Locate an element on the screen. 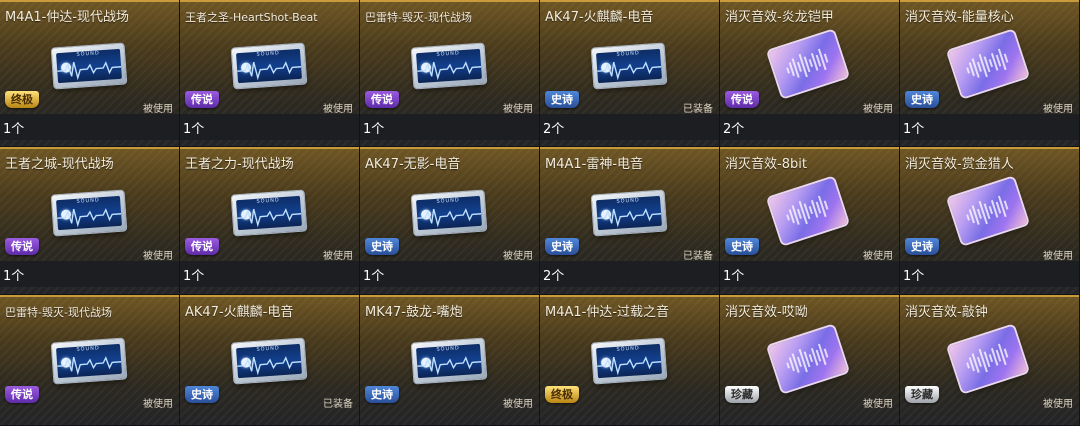 The image size is (1080, 426). item-card: 消灭音效-8bit 史诗被使用 1个 is located at coordinates (809, 220).